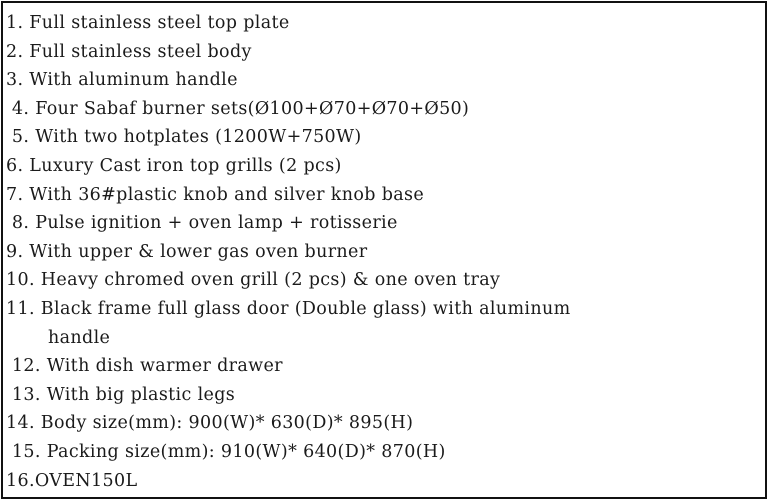  What do you see at coordinates (144, 366) in the screenshot?
I see `spec-line-item-12: 12. With dish warmer drawer` at bounding box center [144, 366].